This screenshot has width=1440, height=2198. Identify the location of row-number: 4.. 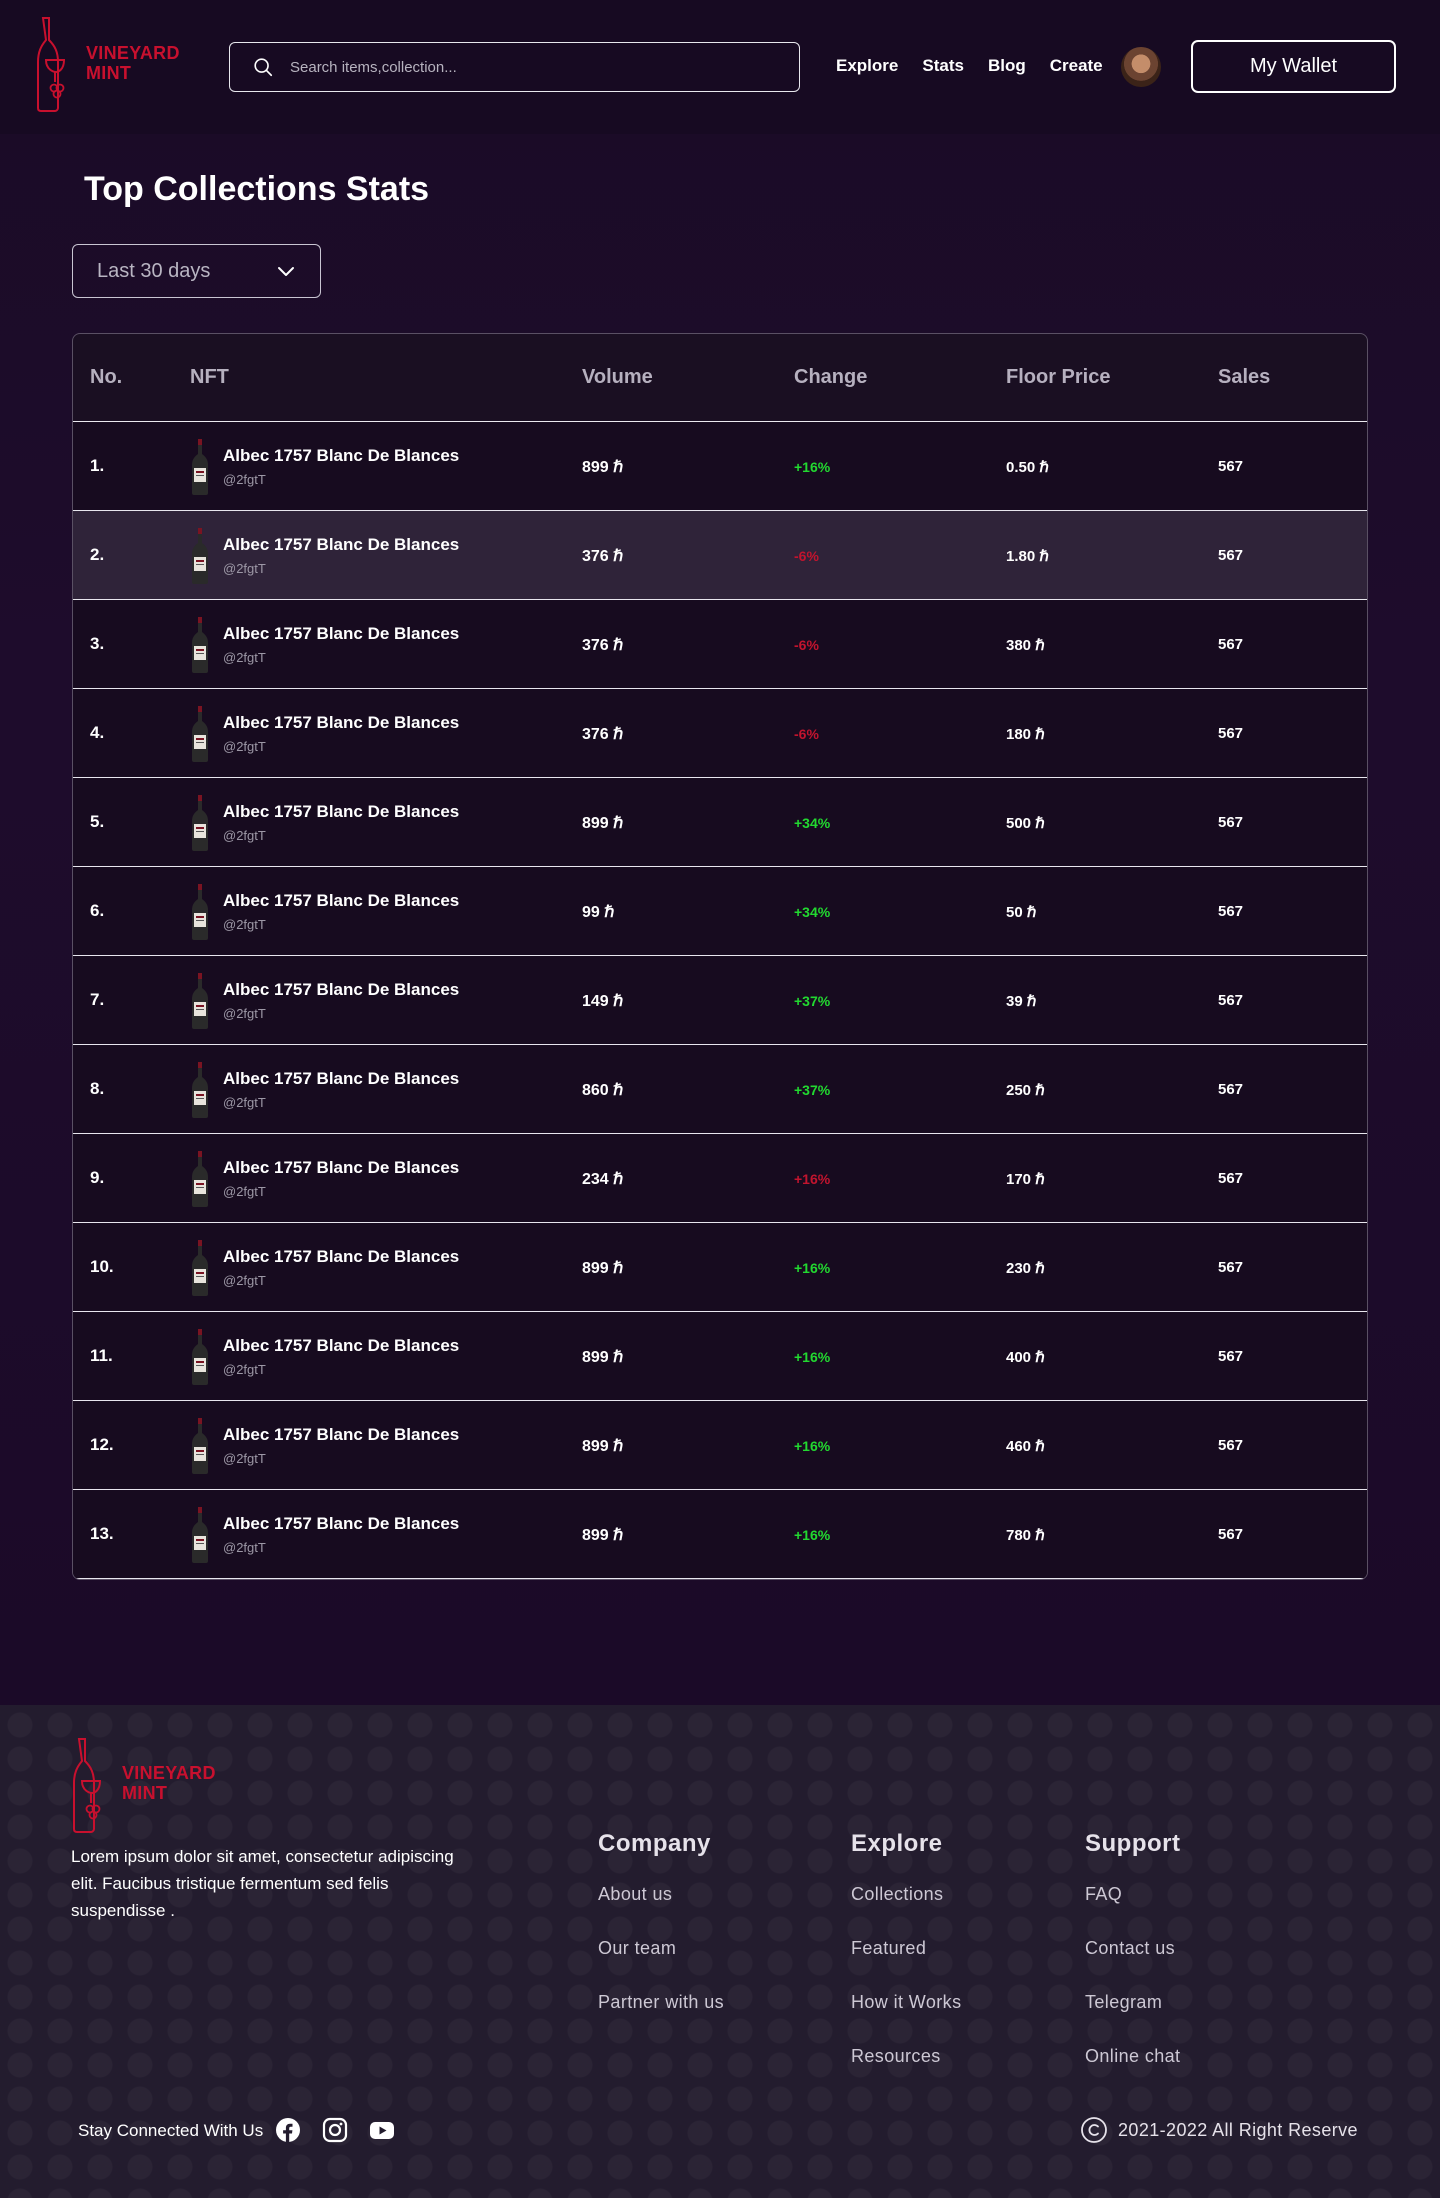
(97, 732).